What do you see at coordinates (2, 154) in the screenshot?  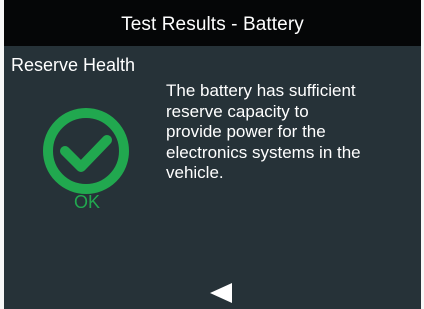 I see `left-screen-edge` at bounding box center [2, 154].